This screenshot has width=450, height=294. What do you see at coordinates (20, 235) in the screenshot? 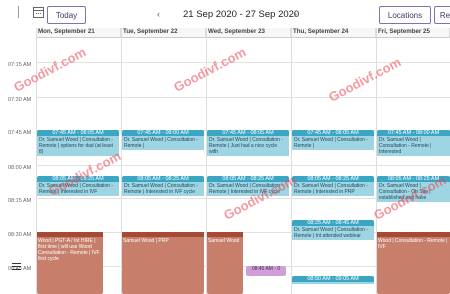
I see `time-label: 08:30 AM` at bounding box center [20, 235].